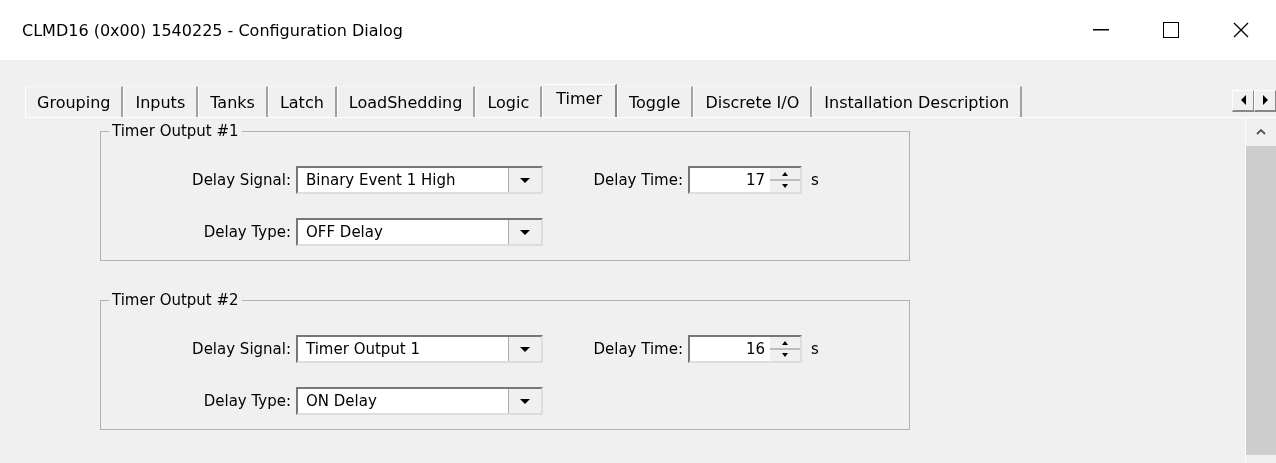 The image size is (1276, 463). What do you see at coordinates (1171, 30) in the screenshot?
I see `maximize-icon` at bounding box center [1171, 30].